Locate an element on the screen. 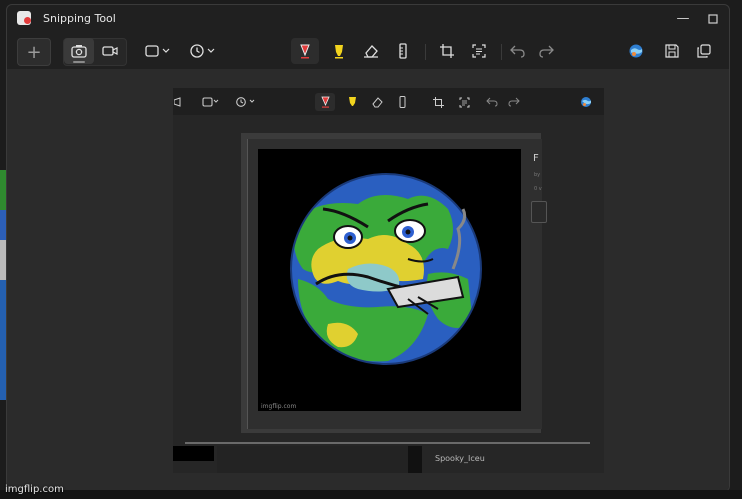  maximize-icon is located at coordinates (713, 19).